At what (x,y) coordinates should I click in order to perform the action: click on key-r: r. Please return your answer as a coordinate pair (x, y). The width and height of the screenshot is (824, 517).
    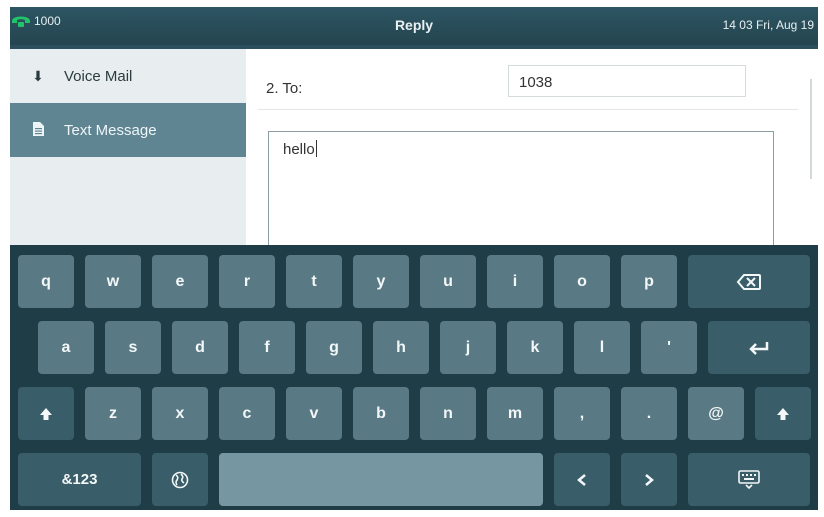
    Looking at the image, I should click on (247, 281).